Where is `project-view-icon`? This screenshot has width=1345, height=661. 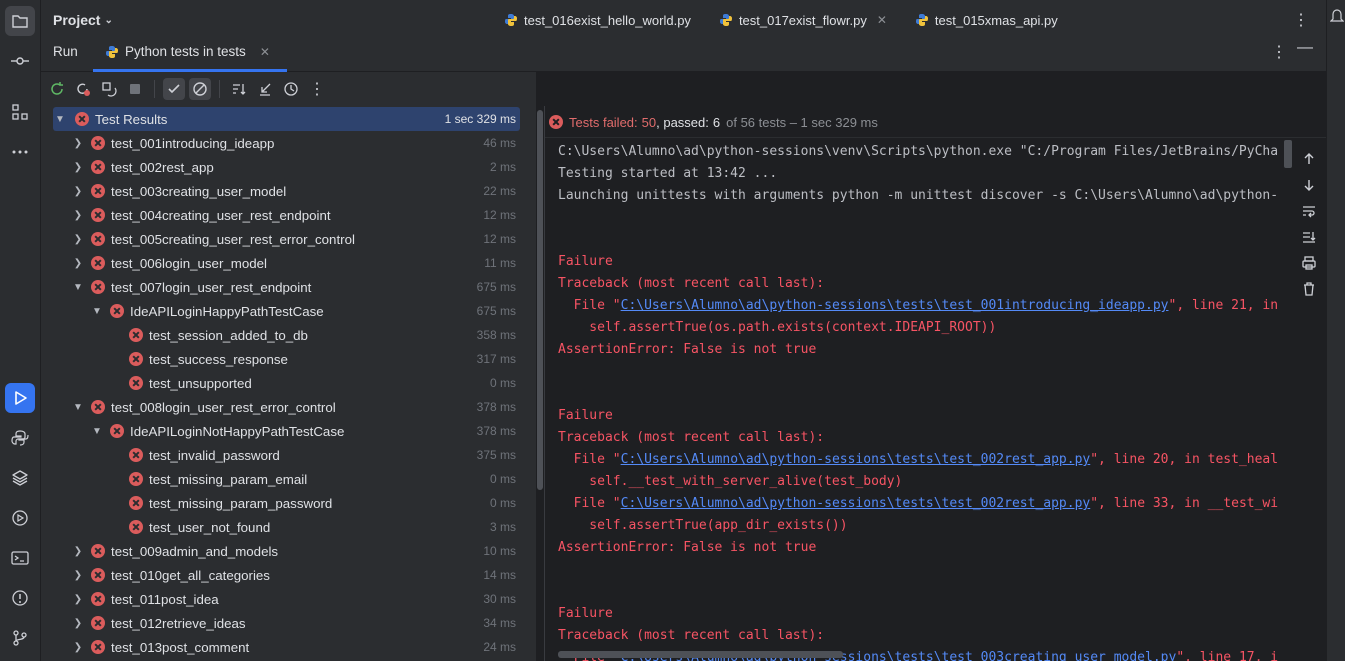
project-view-icon is located at coordinates (20, 21).